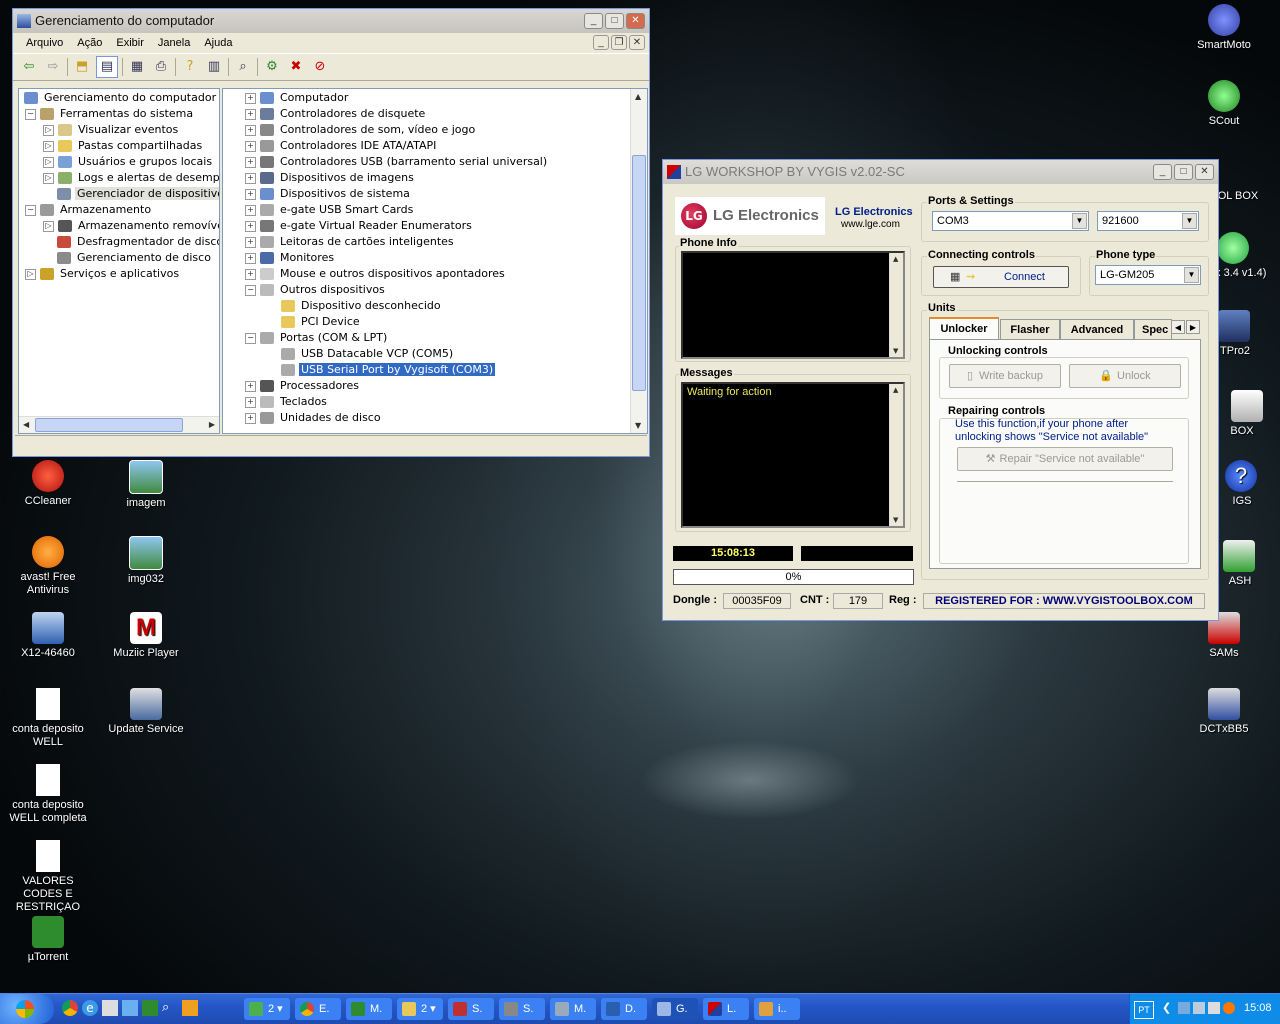 The image size is (1280, 1024). Describe the element at coordinates (435, 226) in the screenshot. I see `device-category-egate-virtual: + e-gate Virtual Reader Enumerators` at that location.